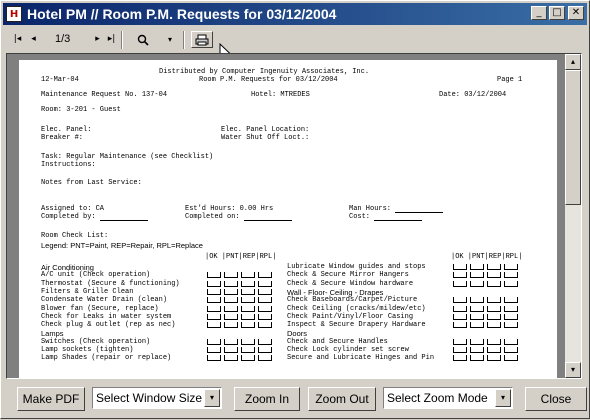 The width and height of the screenshot is (590, 420). What do you see at coordinates (111, 39) in the screenshot?
I see `last-page-button: ▸|` at bounding box center [111, 39].